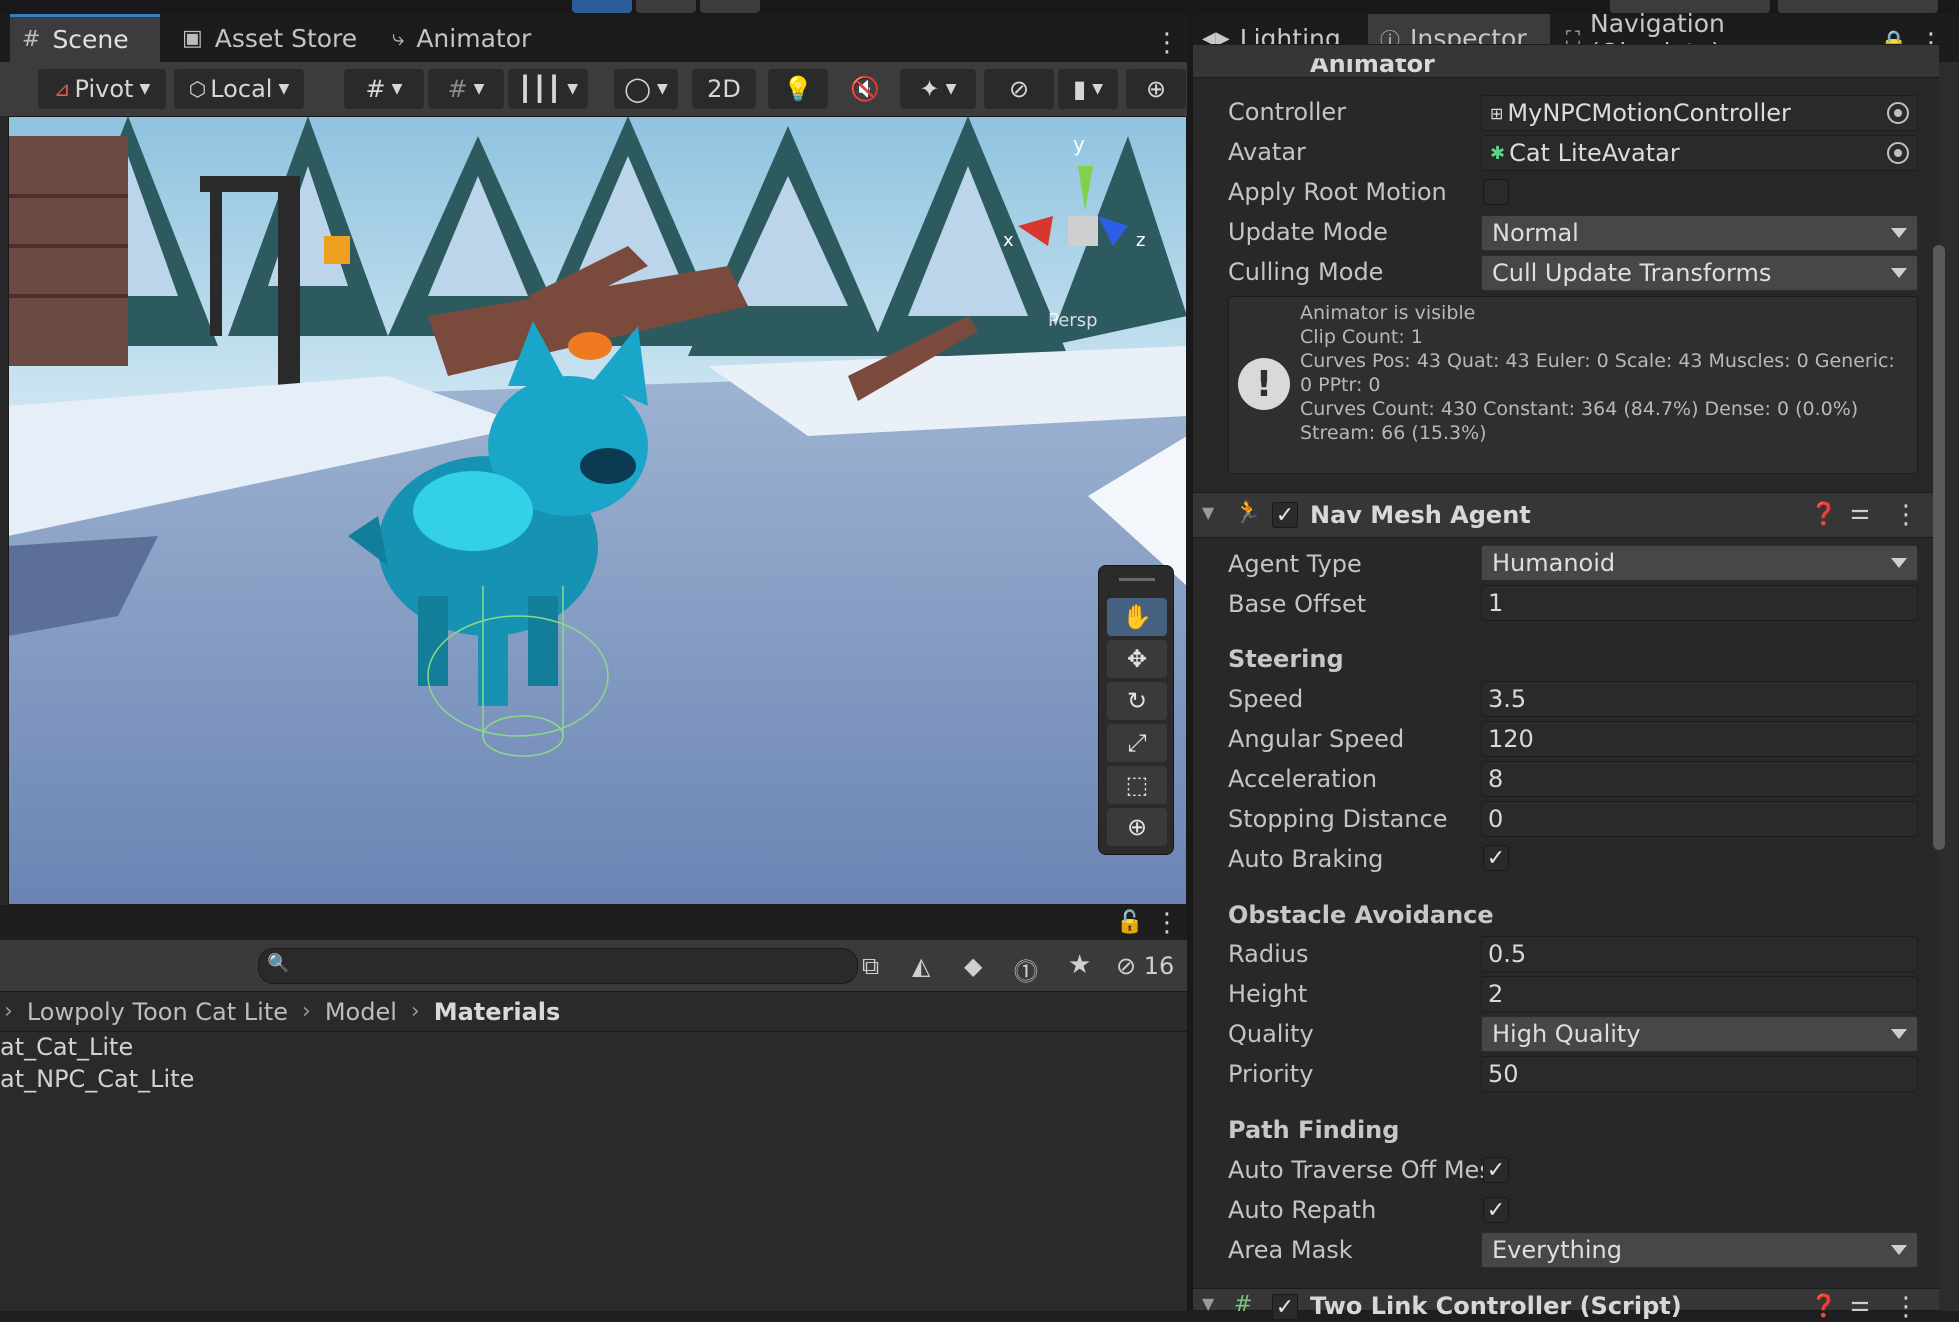 The height and width of the screenshot is (1322, 1959). I want to click on filter-by-type-icon: ◭, so click(921, 966).